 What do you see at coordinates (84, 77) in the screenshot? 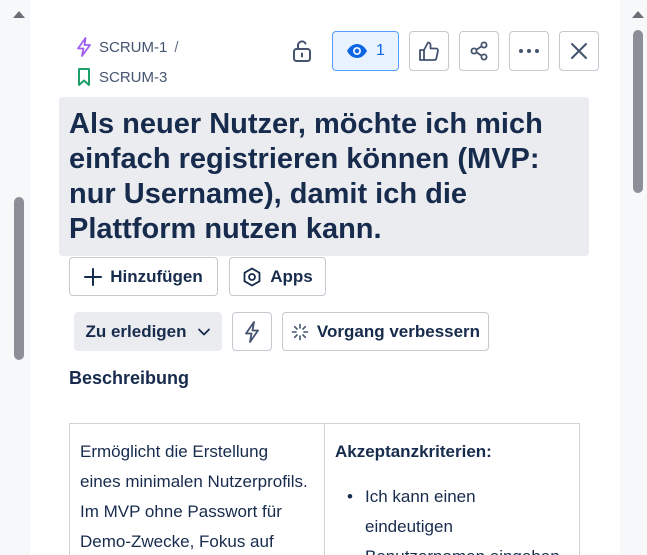
I see `story-bookmark-icon` at bounding box center [84, 77].